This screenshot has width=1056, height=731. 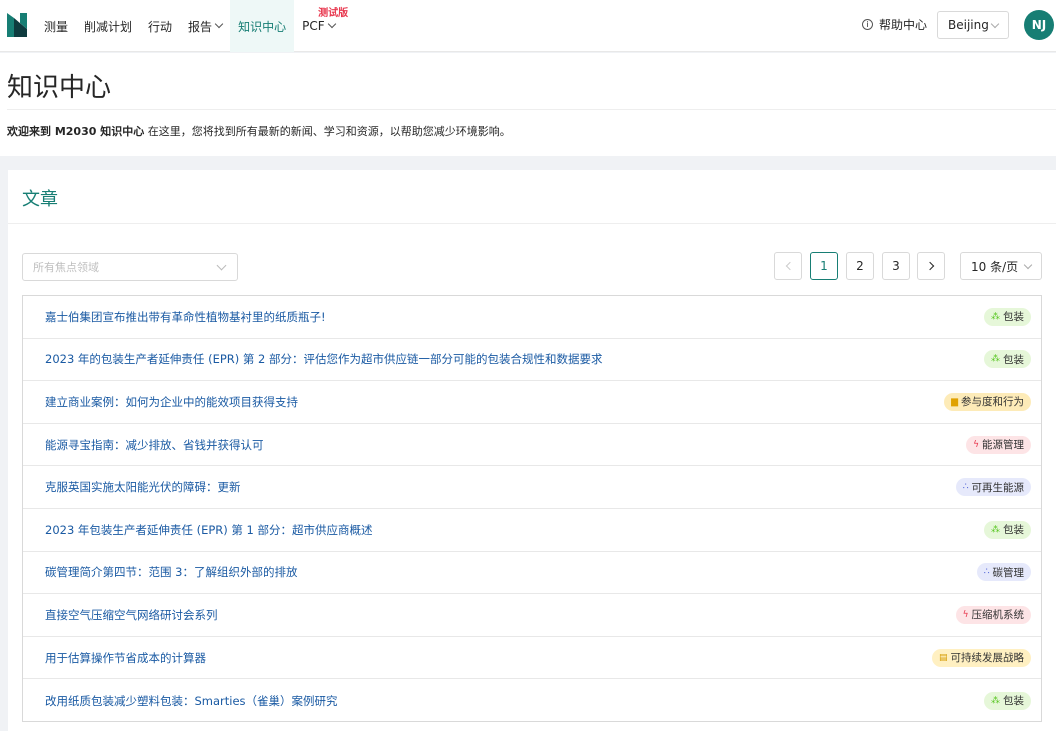 I want to click on nav-item-label: 知识中心, so click(x=262, y=26).